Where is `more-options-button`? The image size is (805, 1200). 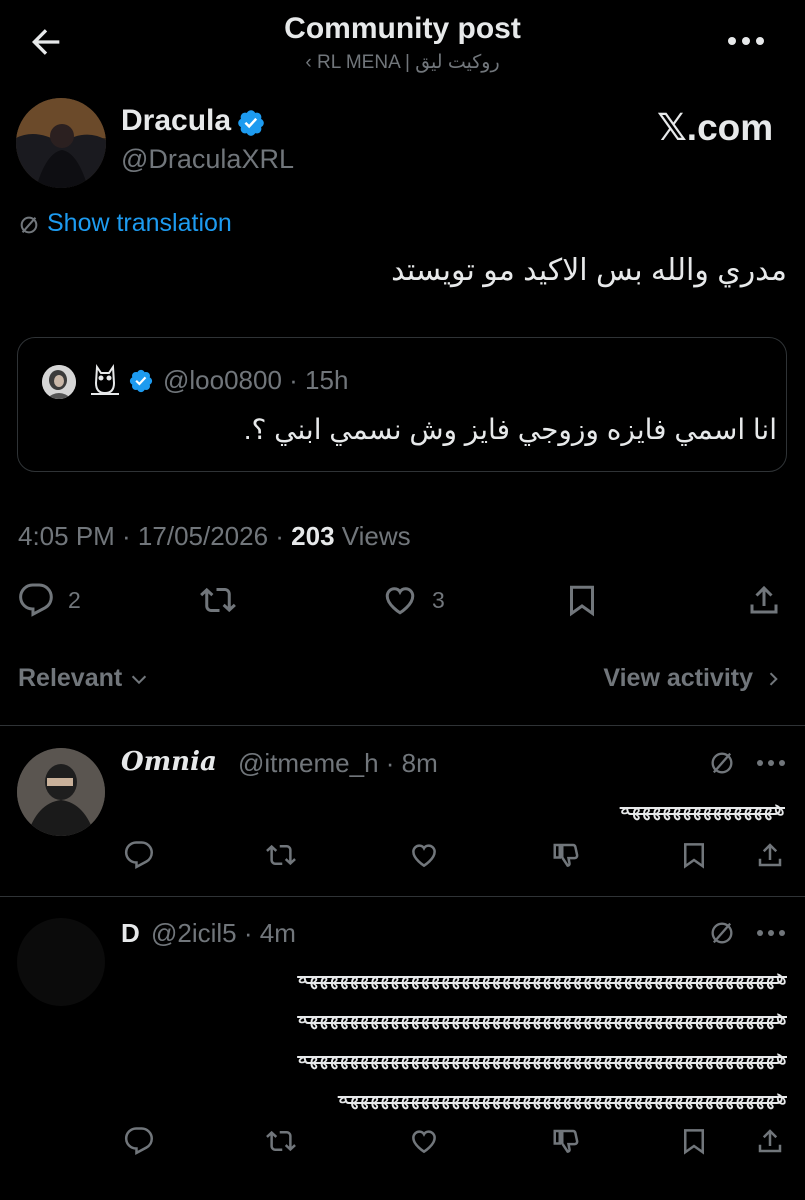 more-options-button is located at coordinates (746, 41).